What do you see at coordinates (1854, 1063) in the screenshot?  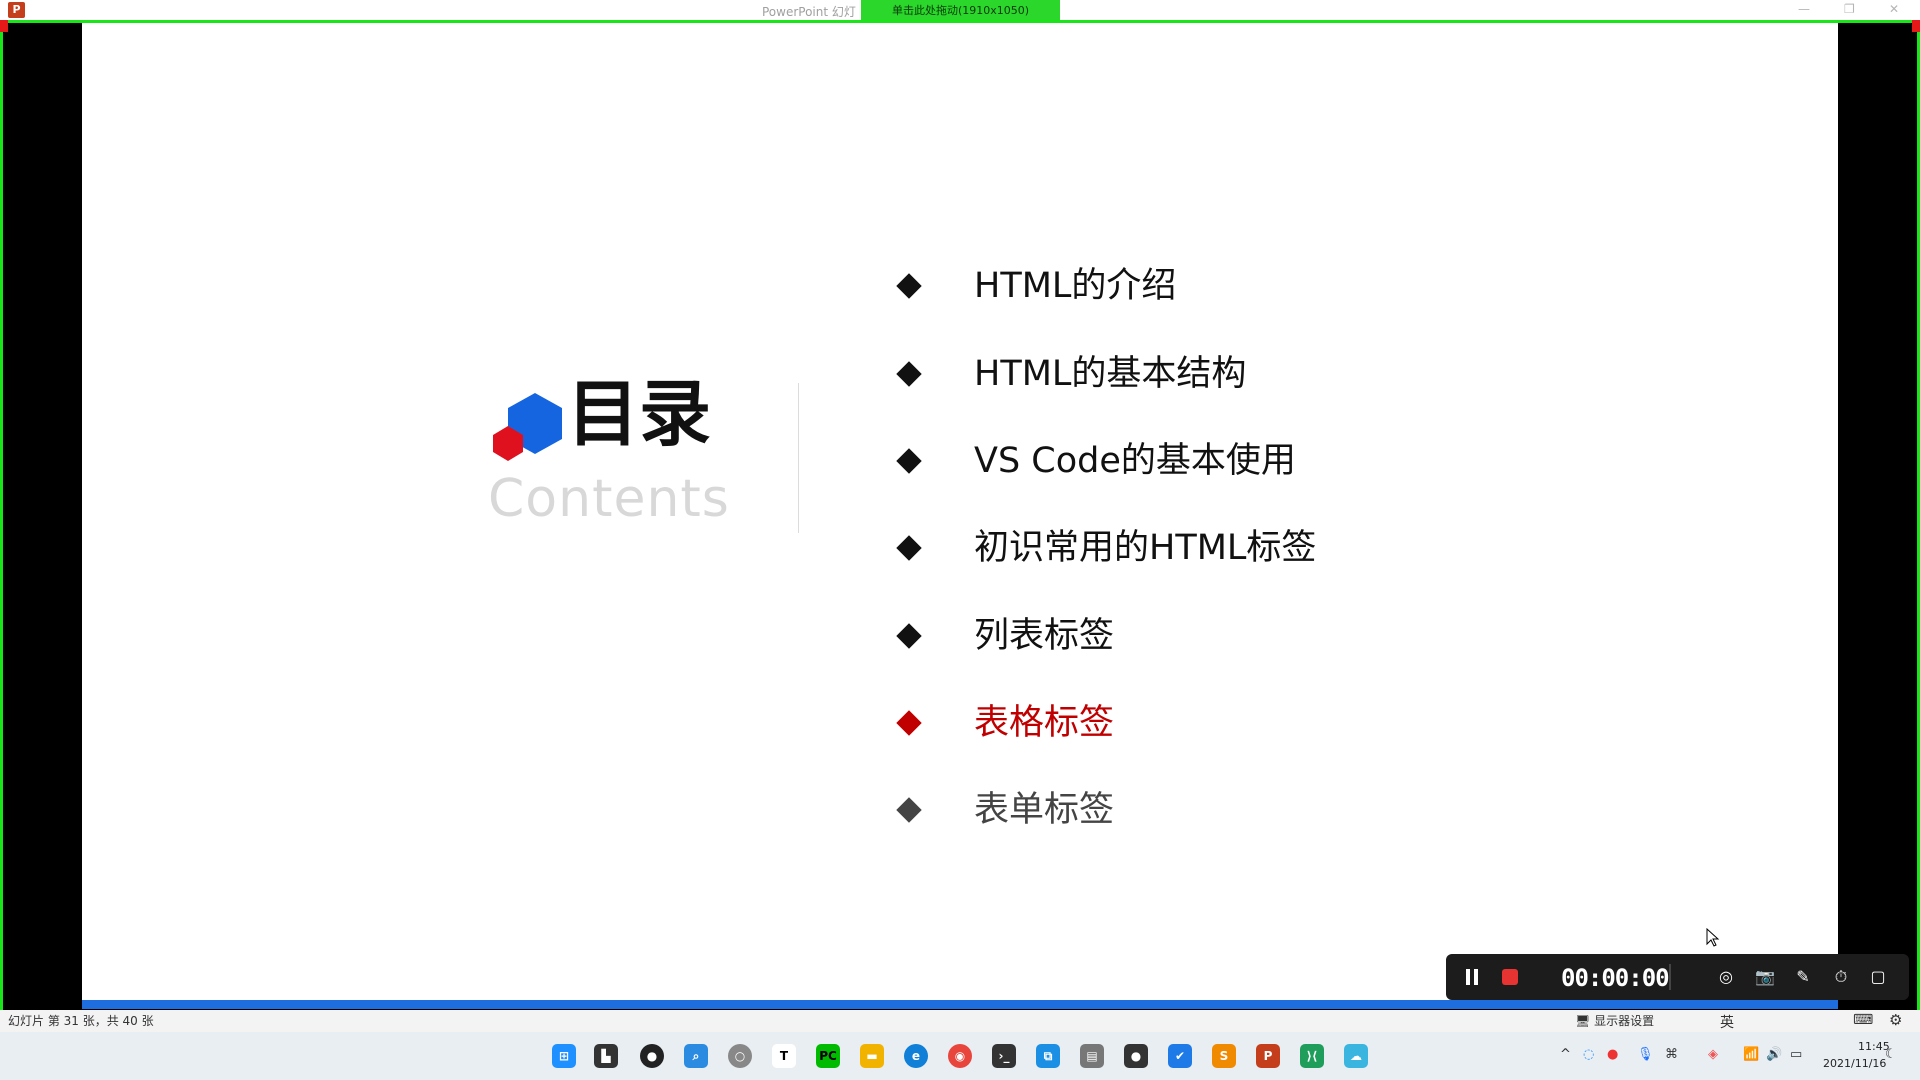 I see `clock-date: 2021/11/16` at bounding box center [1854, 1063].